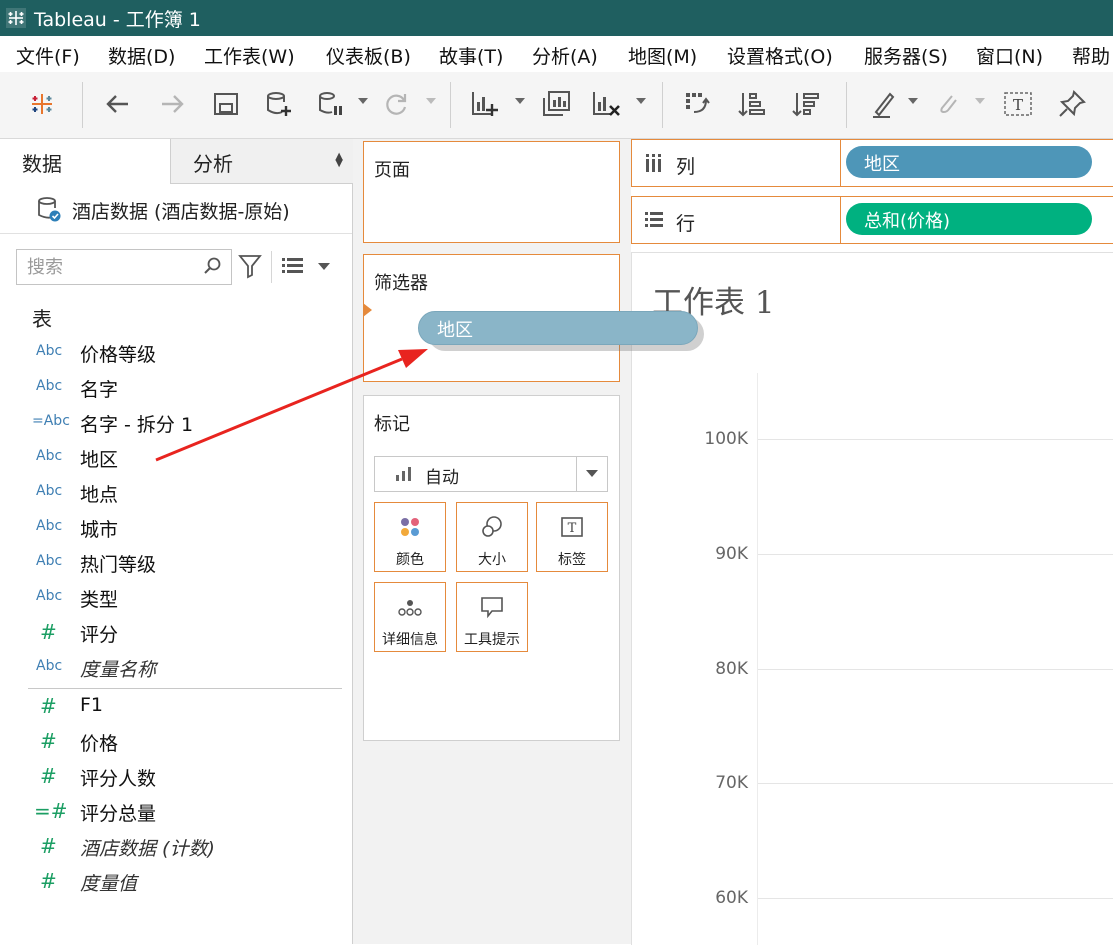  I want to click on field-region: Abc 地区, so click(176, 458).